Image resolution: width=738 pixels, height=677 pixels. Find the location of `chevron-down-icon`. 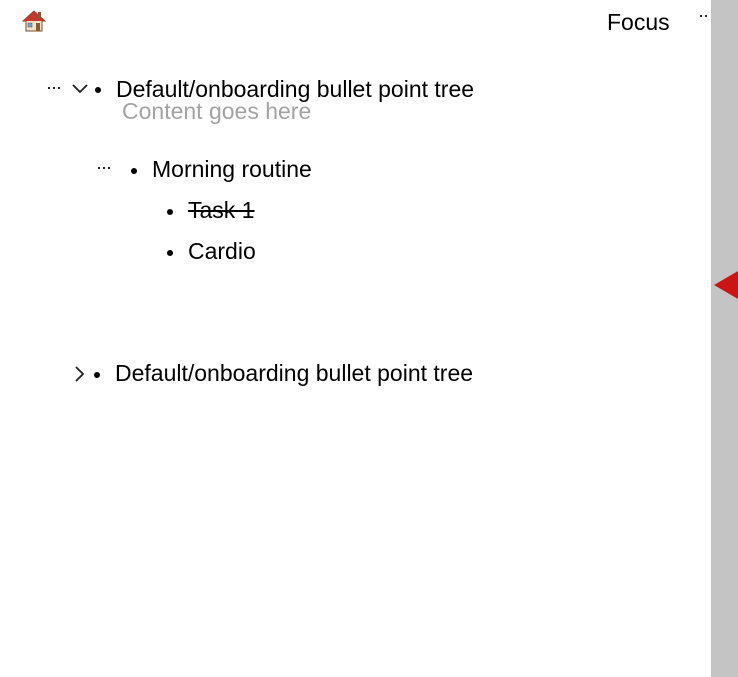

chevron-down-icon is located at coordinates (80, 89).